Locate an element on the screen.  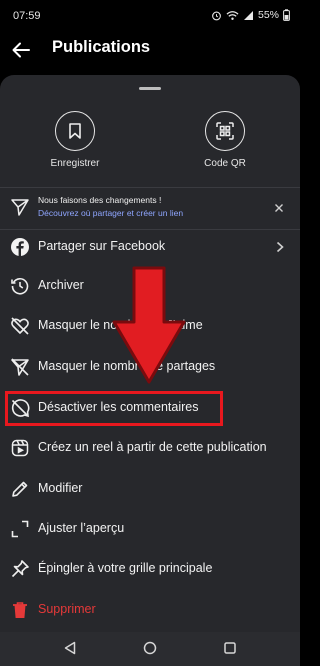
status-icons: 55% is located at coordinates (250, 15).